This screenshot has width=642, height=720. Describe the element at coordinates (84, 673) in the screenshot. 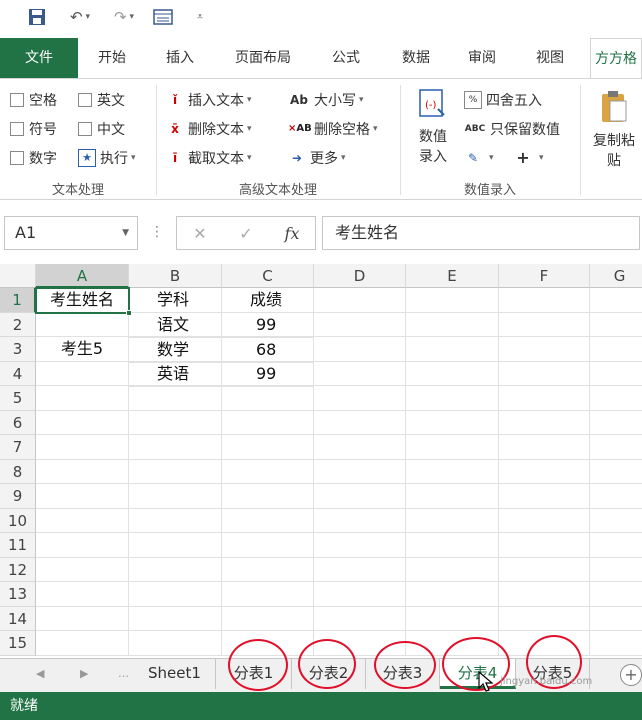

I see `scroll-right-icon: ▶` at that location.